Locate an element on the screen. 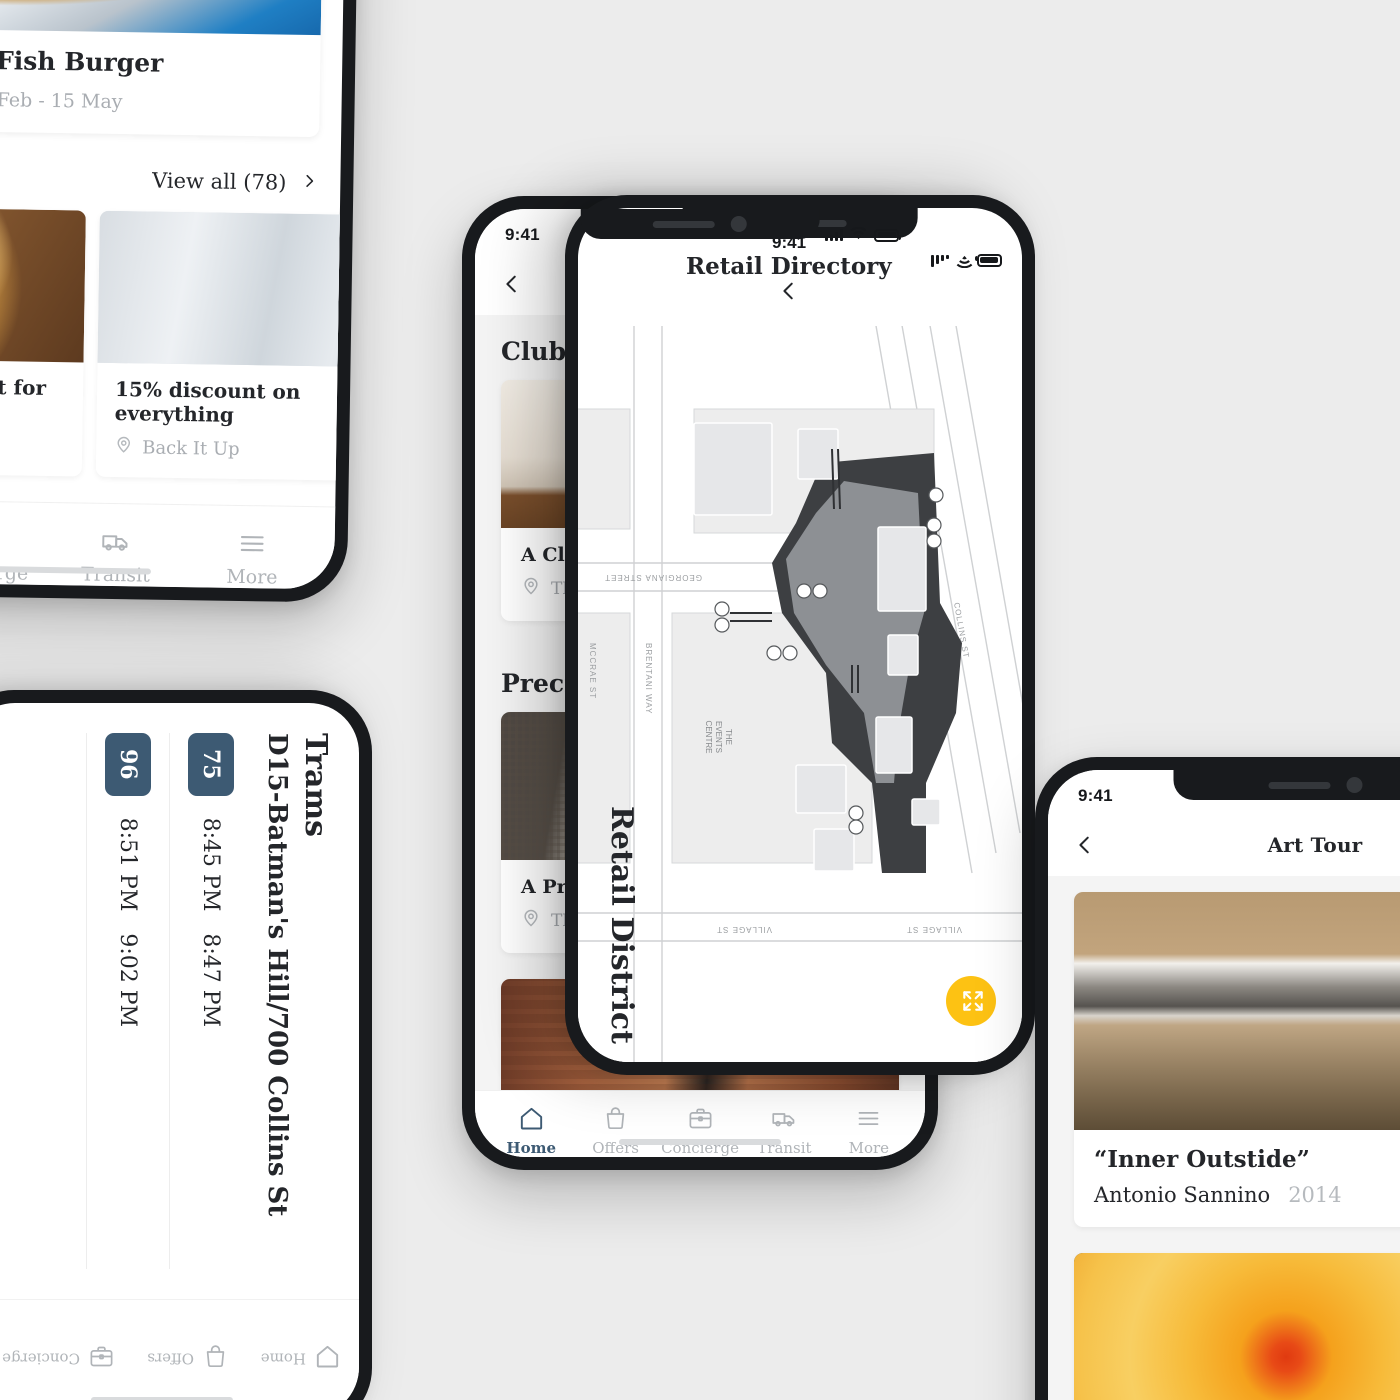 This screenshot has width=1400, height=1400. svg-text: CENTRE is located at coordinates (708, 737).